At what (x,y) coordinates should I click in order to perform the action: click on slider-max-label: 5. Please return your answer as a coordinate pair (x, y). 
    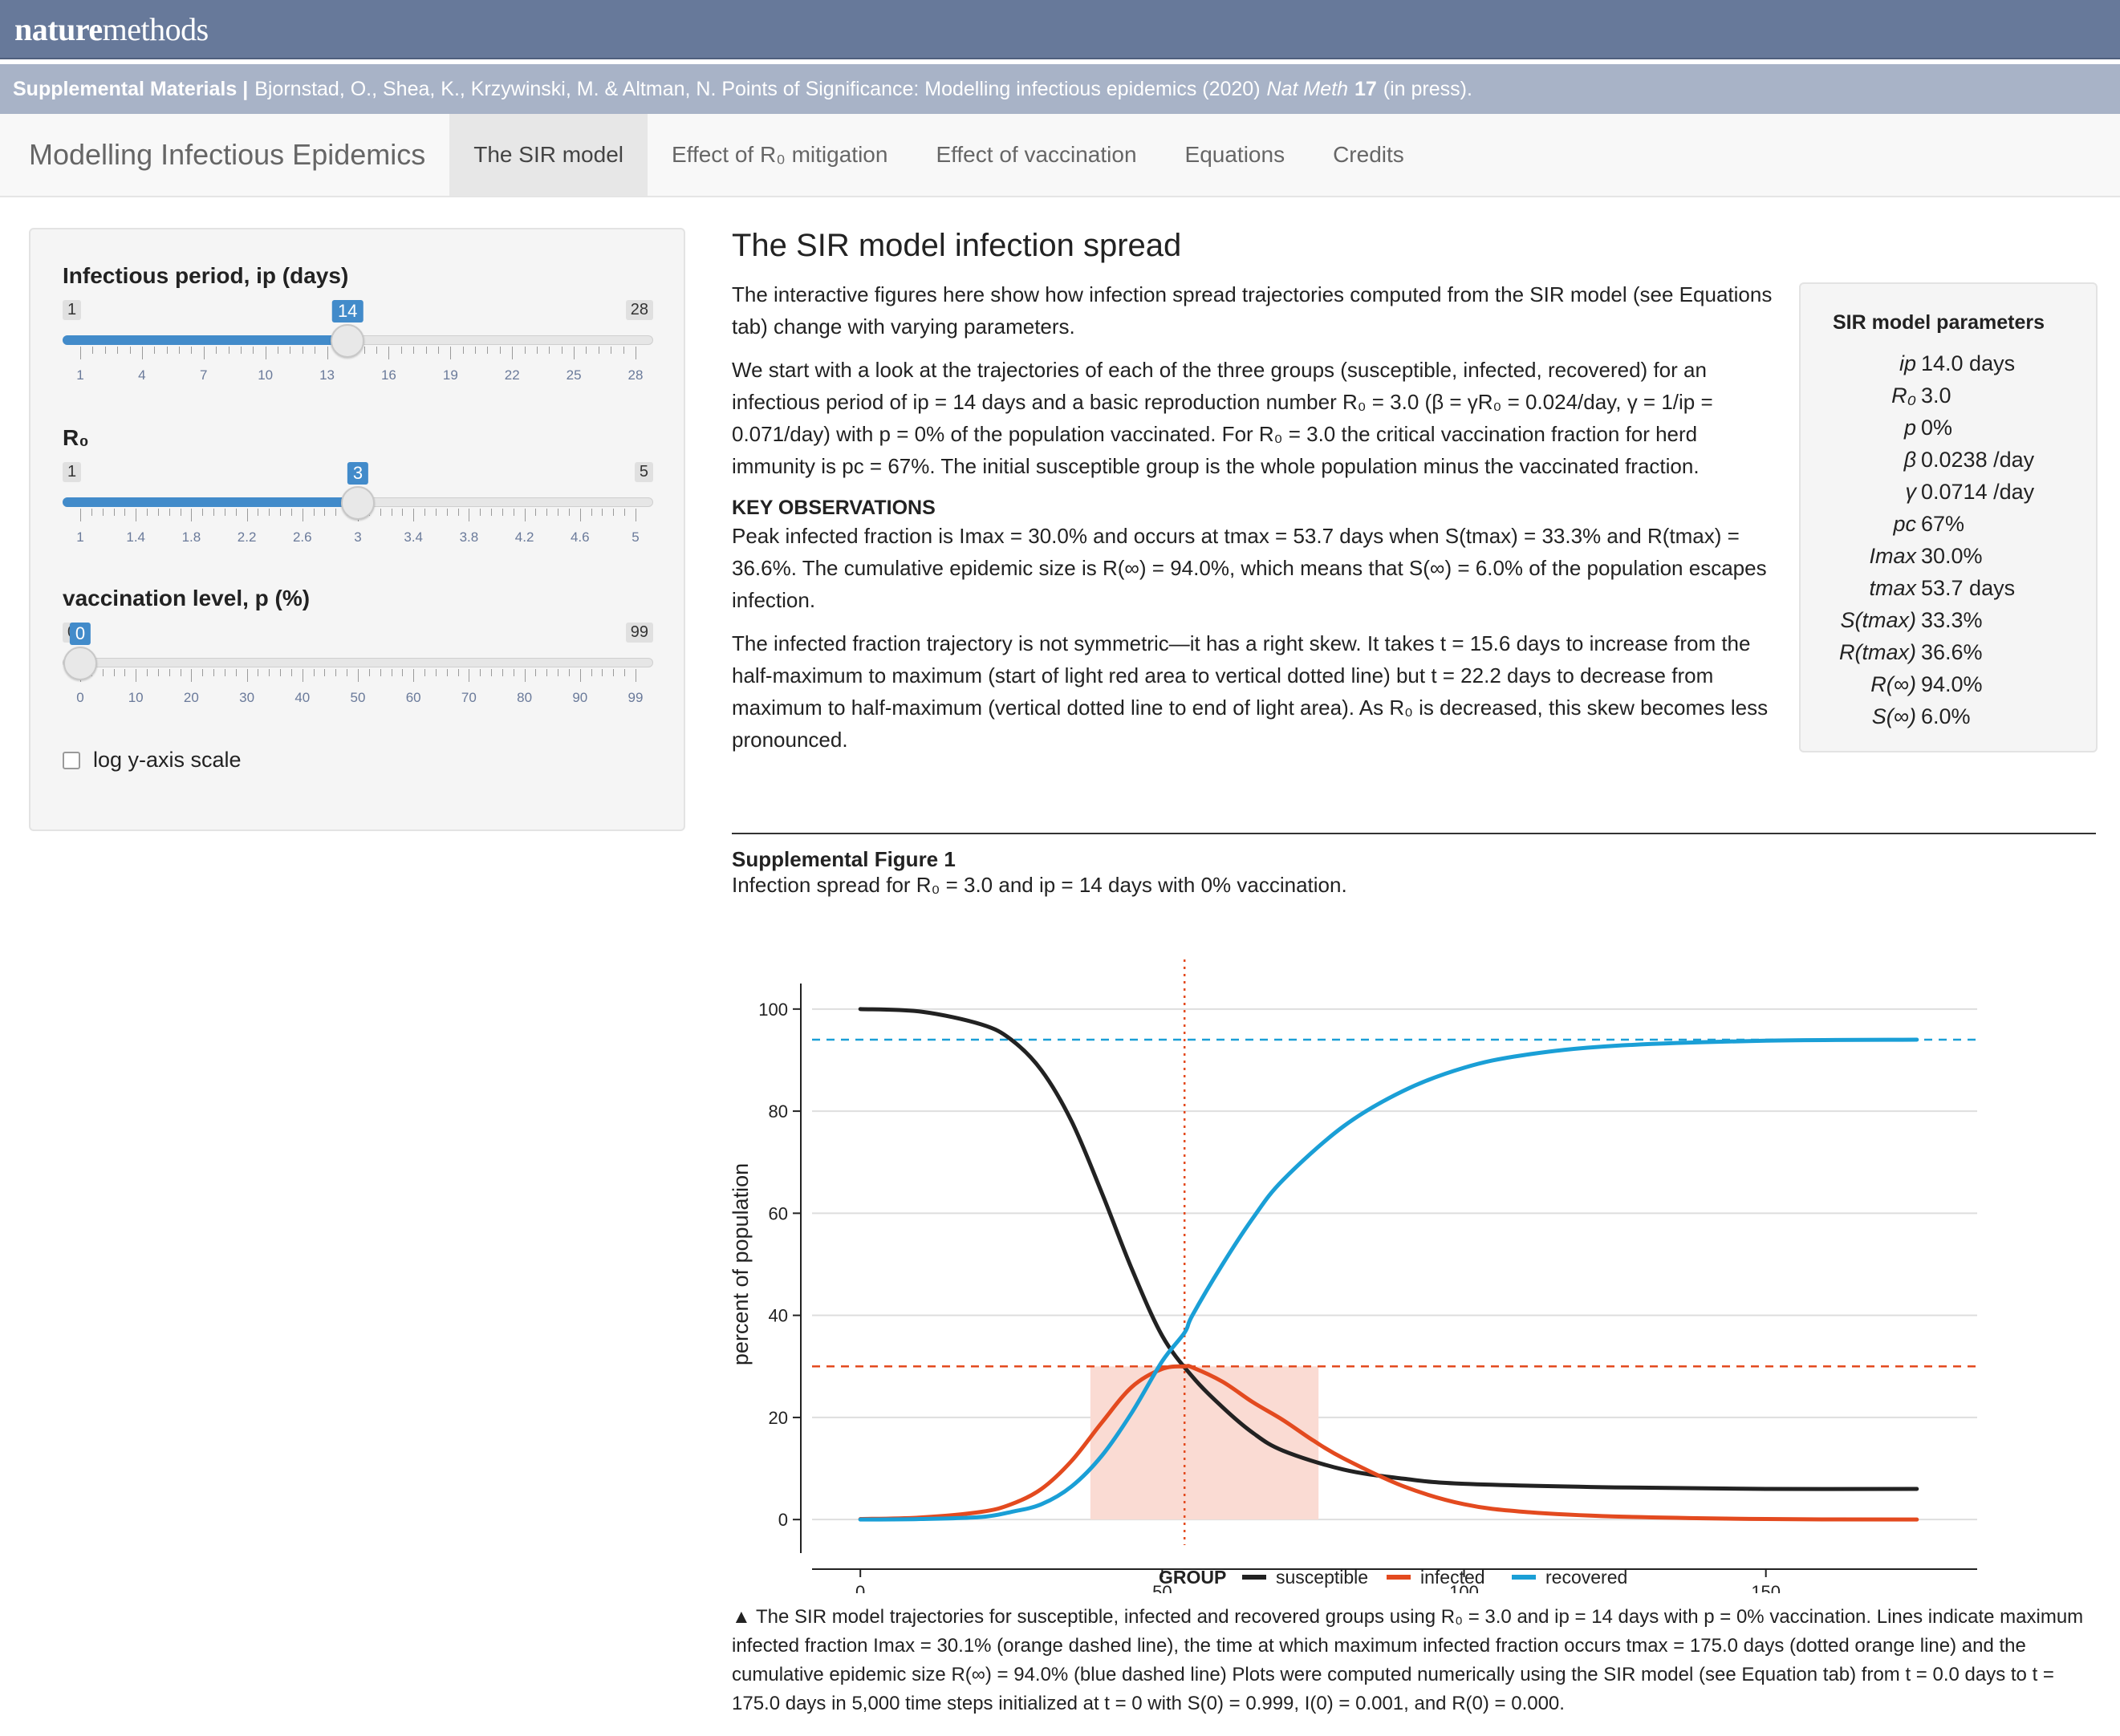
    Looking at the image, I should click on (643, 472).